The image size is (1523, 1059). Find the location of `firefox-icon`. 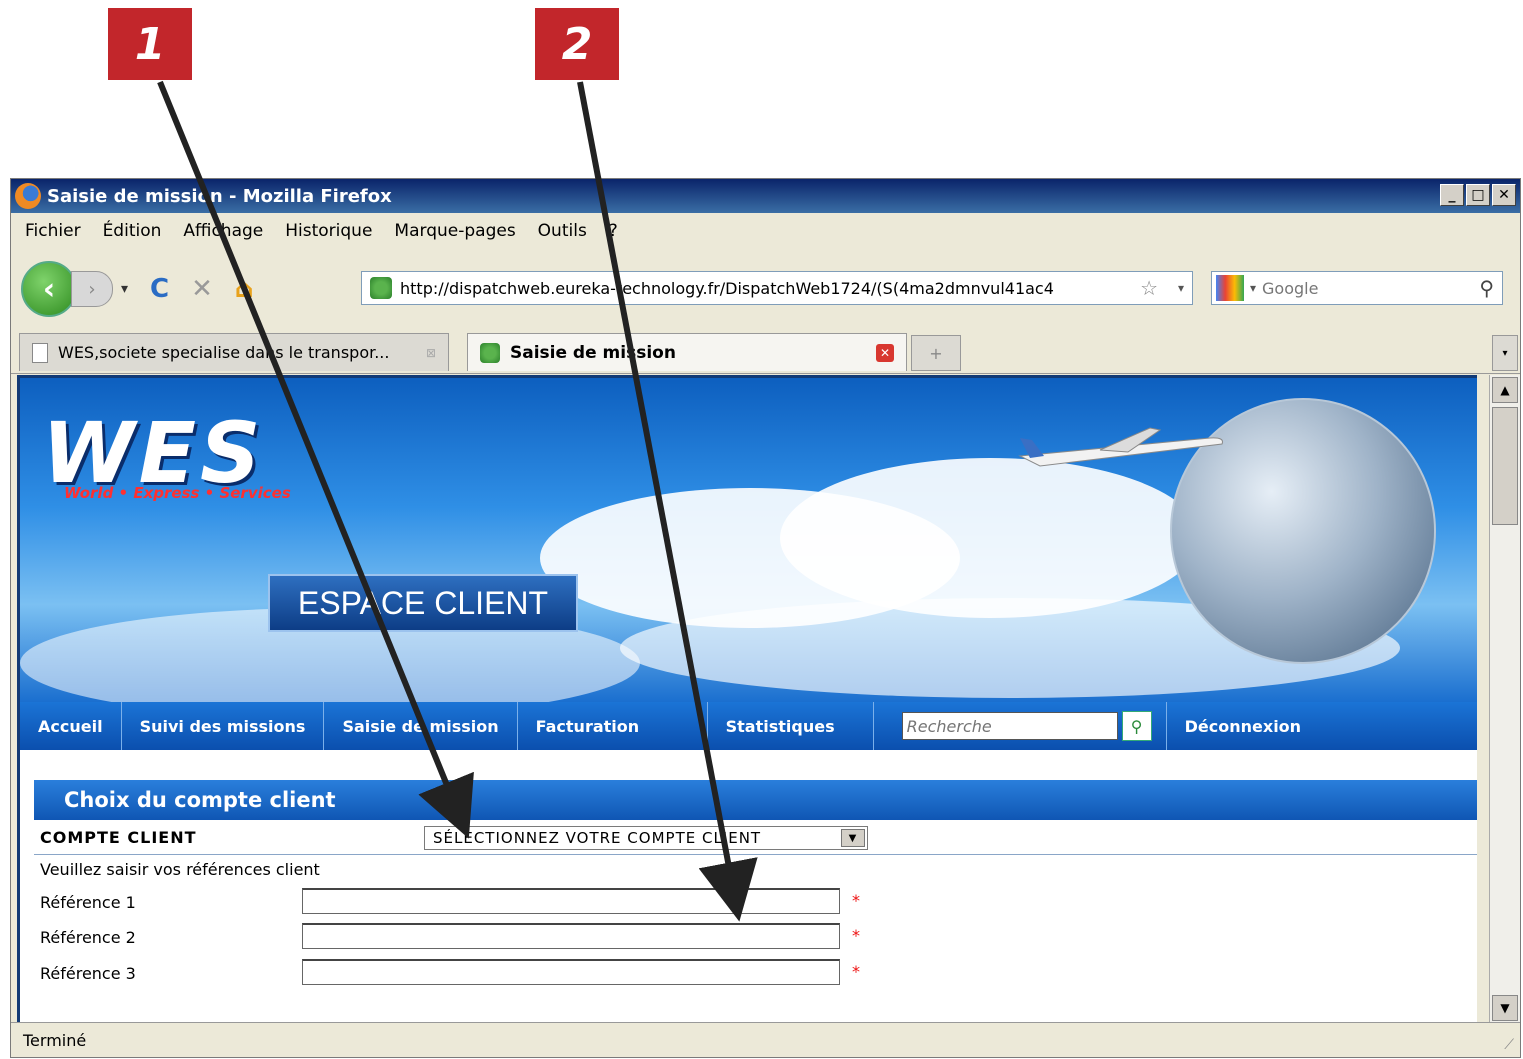

firefox-icon is located at coordinates (28, 196).